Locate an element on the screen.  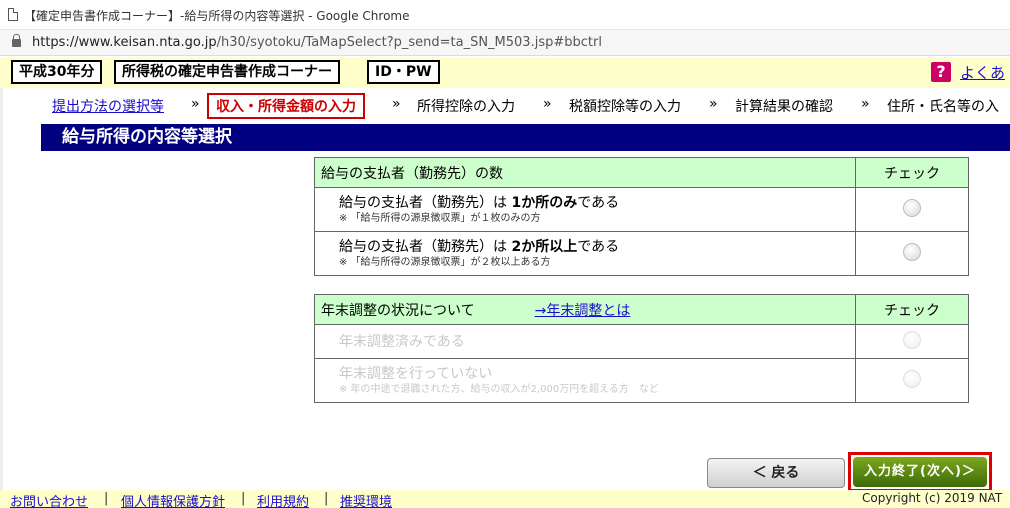
id-pw-label: ID・PW is located at coordinates (403, 72).